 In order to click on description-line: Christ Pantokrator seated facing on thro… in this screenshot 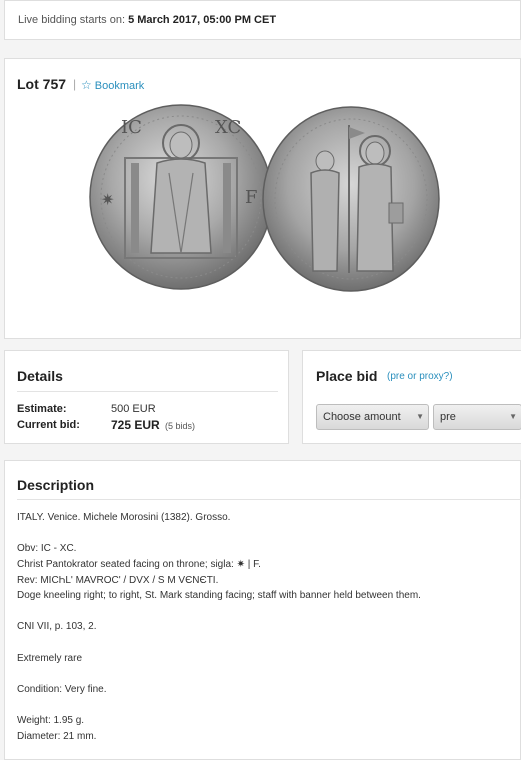, I will do `click(139, 564)`.